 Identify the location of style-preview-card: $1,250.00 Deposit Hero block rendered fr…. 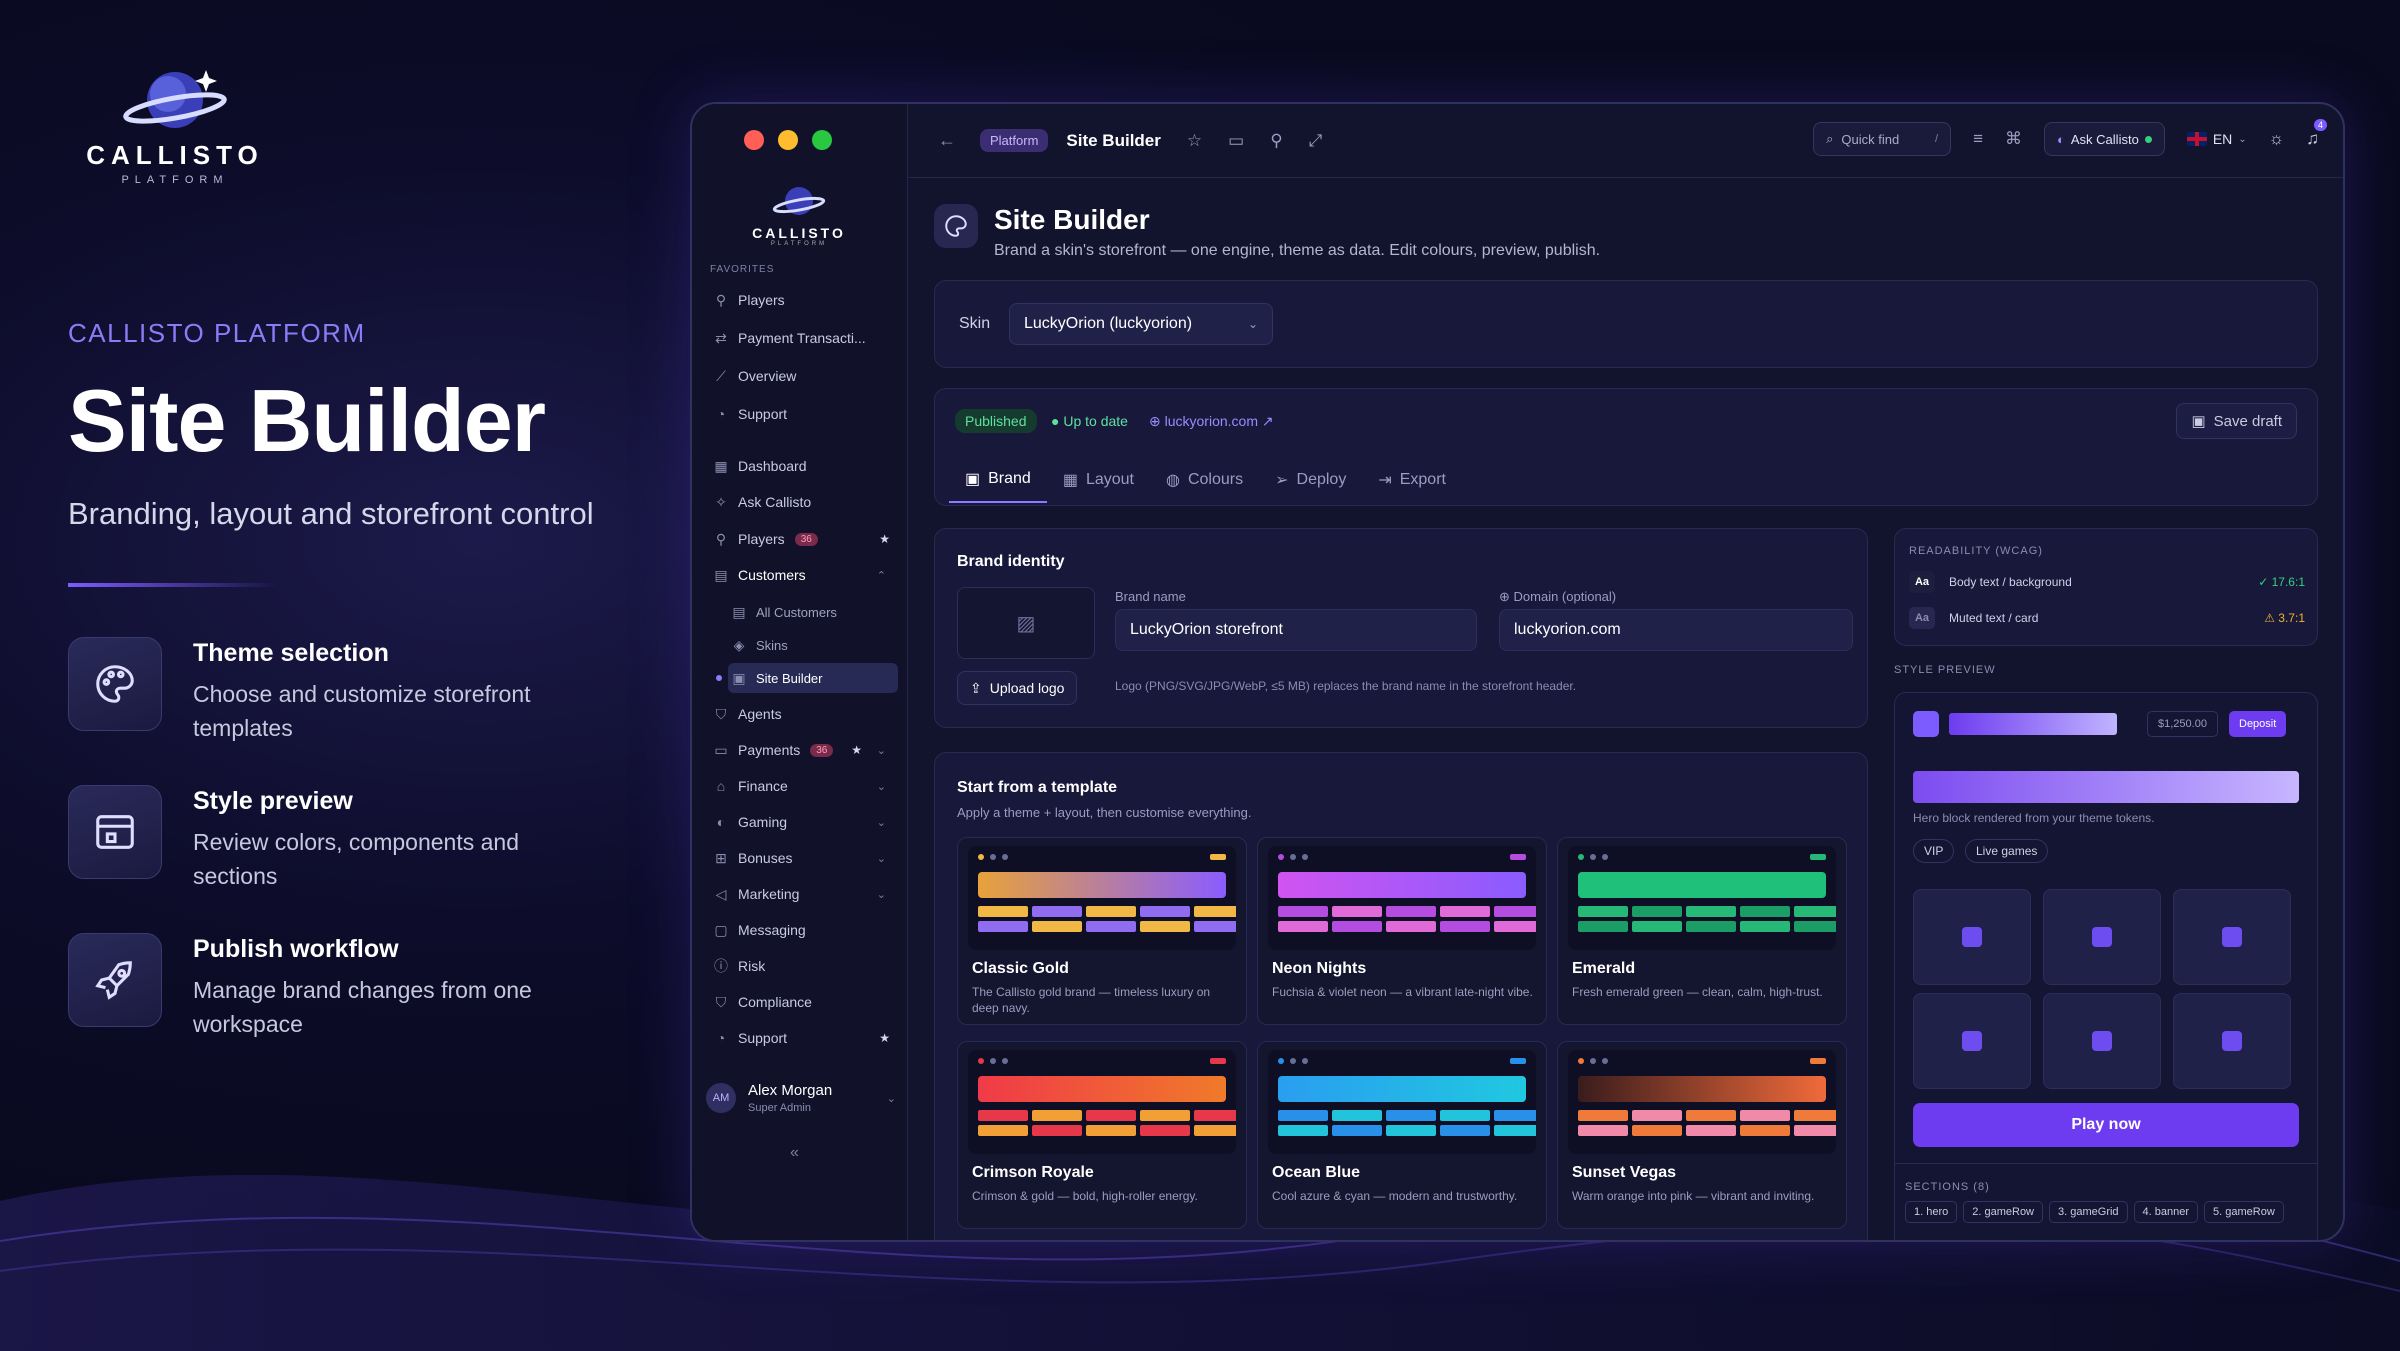
(2106, 966).